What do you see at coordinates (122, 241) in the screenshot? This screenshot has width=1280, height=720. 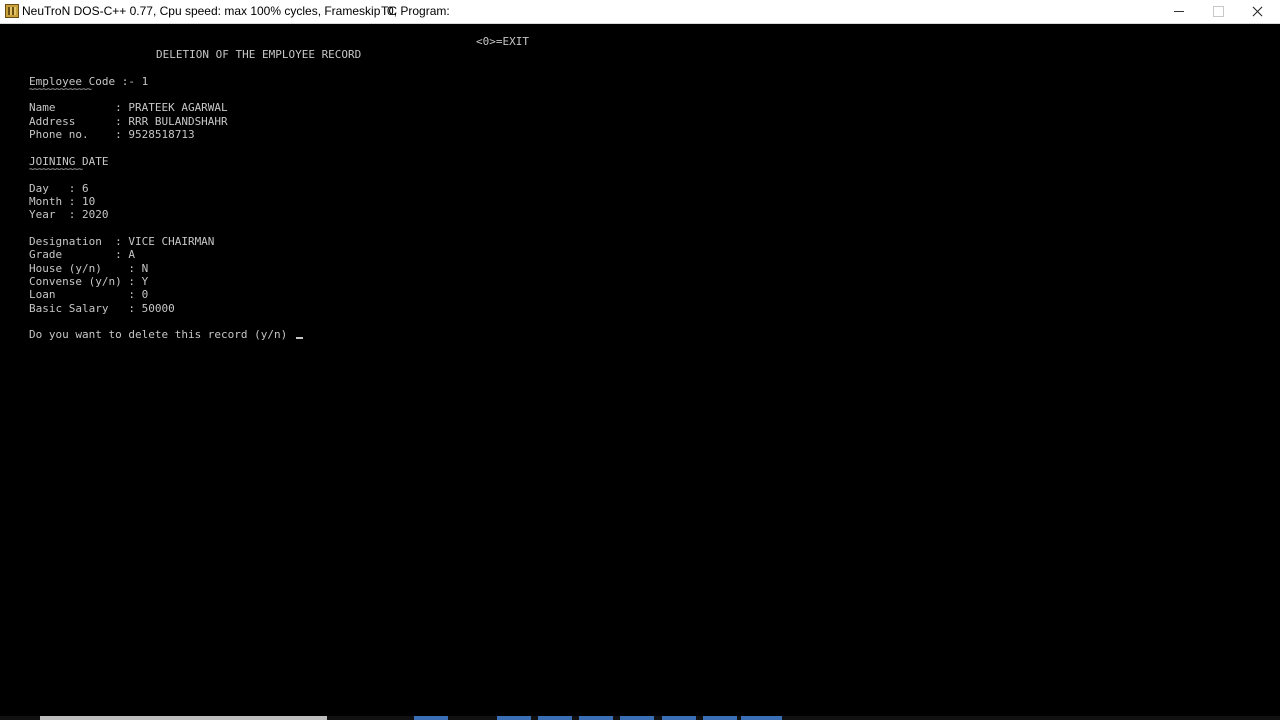 I see `designation-field: Designation : VICE CHAIRMAN` at bounding box center [122, 241].